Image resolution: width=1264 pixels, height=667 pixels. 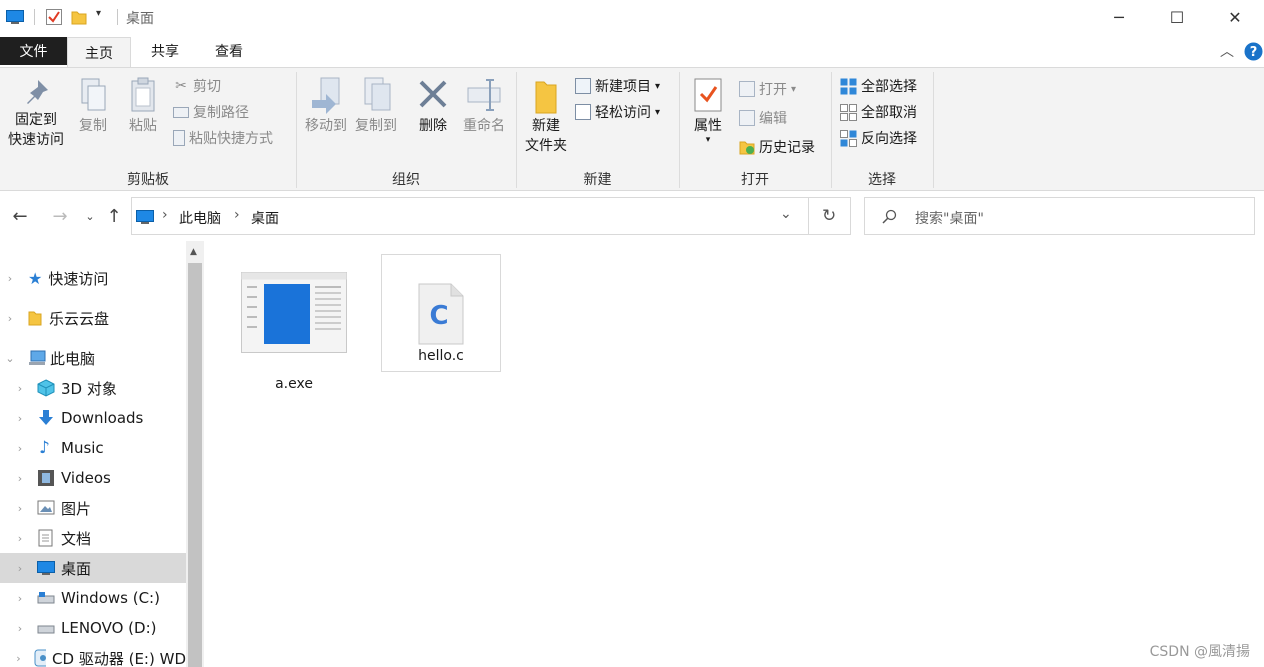 What do you see at coordinates (848, 138) in the screenshot?
I see `invert-selection-icon` at bounding box center [848, 138].